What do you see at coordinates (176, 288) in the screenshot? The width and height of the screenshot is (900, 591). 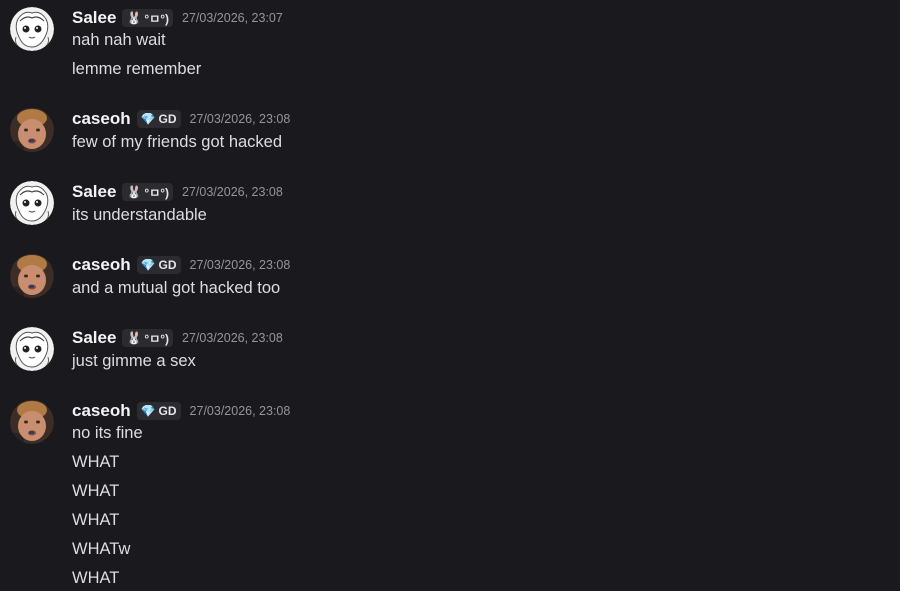 I see `message-line: and a mutual got hacked too` at bounding box center [176, 288].